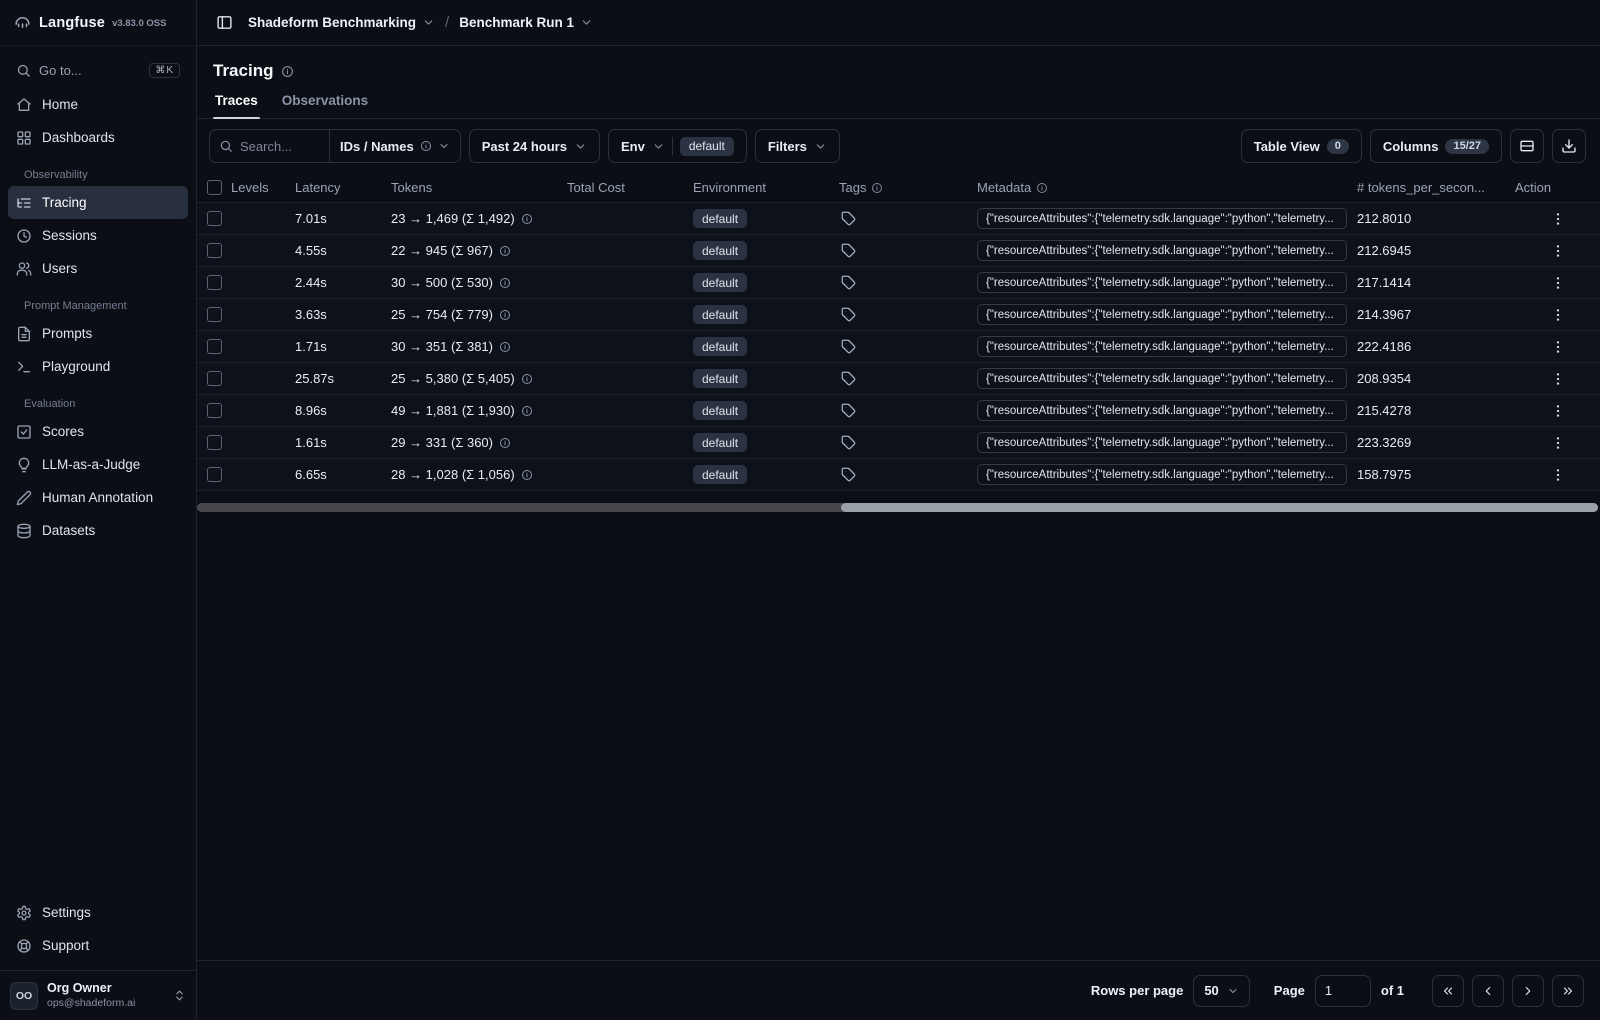  Describe the element at coordinates (281, 146) in the screenshot. I see `search-input` at that location.